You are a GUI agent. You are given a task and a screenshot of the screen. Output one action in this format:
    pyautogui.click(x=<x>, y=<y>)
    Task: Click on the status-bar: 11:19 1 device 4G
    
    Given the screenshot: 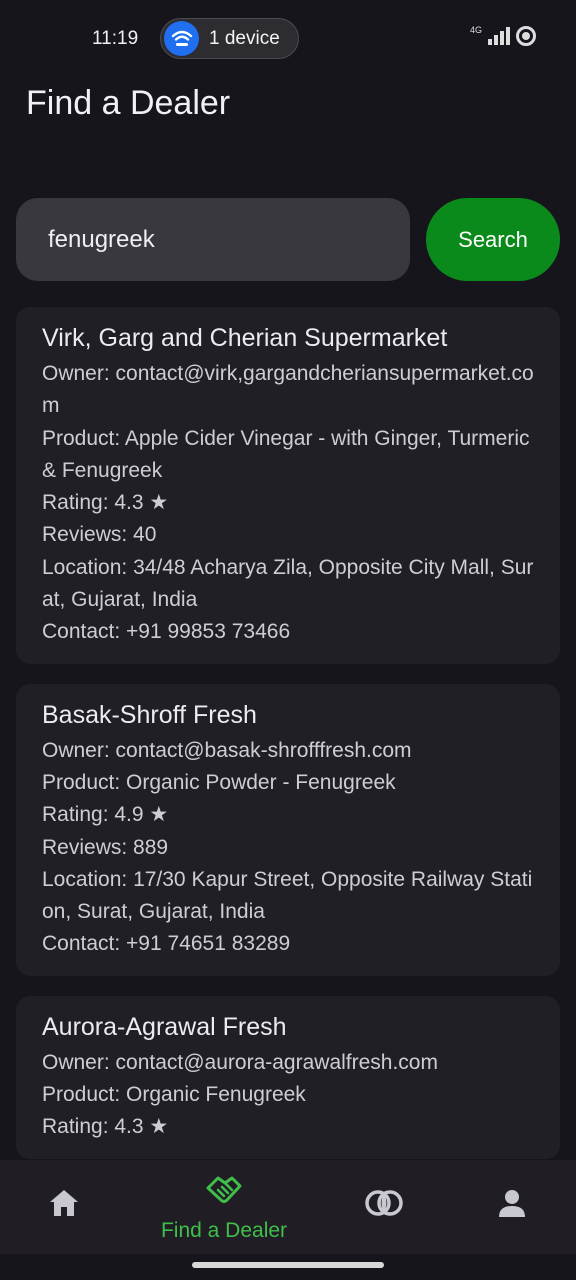 What is the action you would take?
    pyautogui.click(x=288, y=38)
    